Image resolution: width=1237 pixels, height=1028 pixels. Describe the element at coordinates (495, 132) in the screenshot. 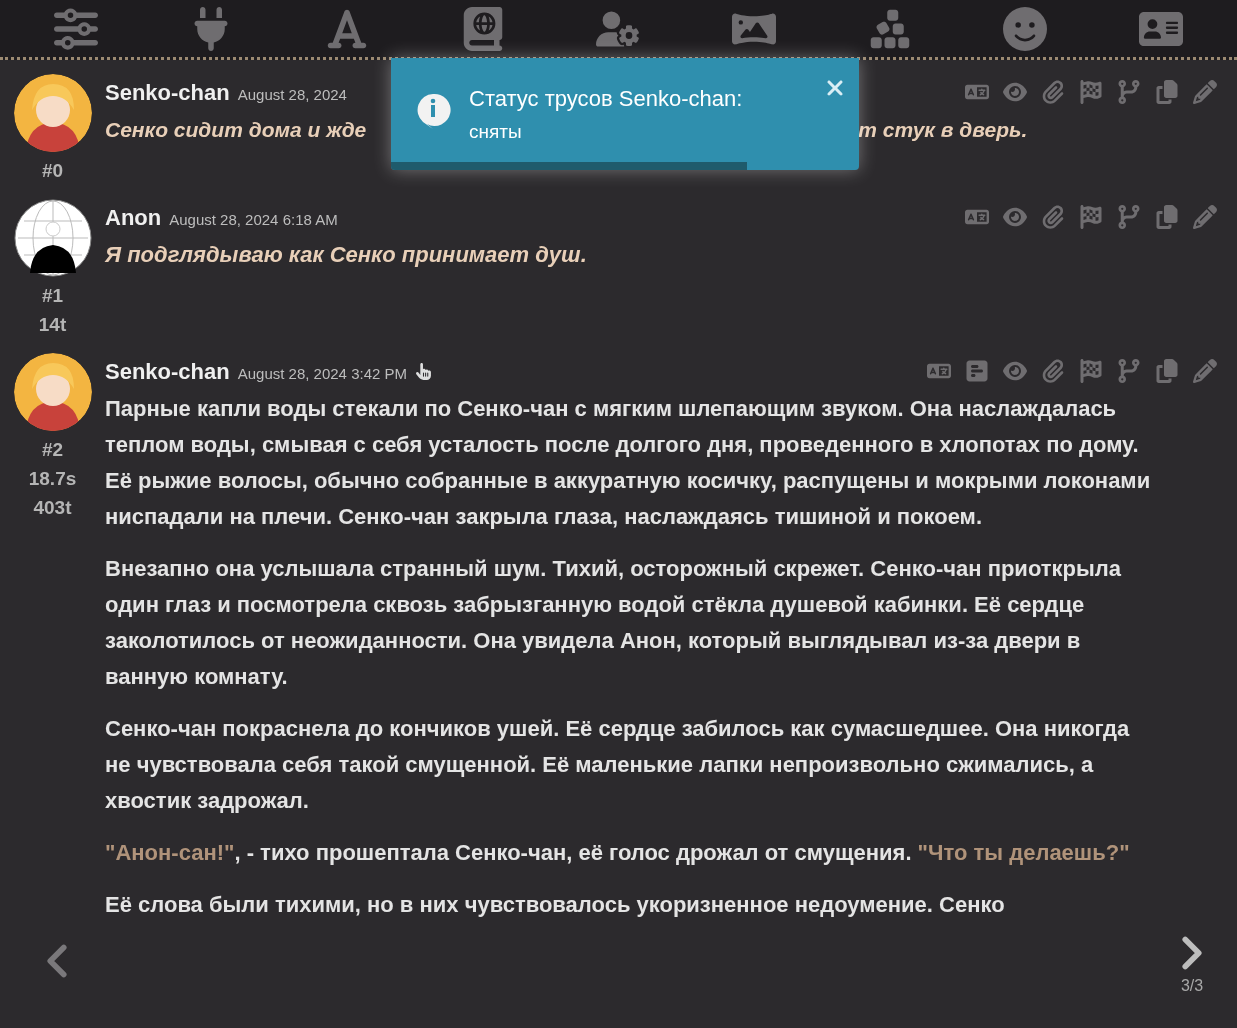

I see `toast-message: сняты` at that location.